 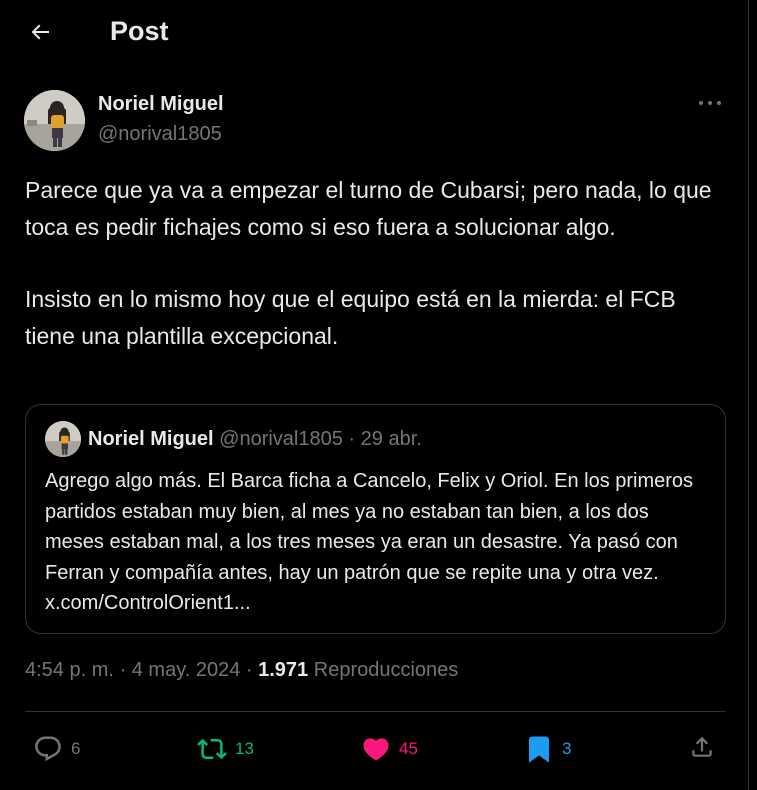 I want to click on reply-button: 6, so click(x=56, y=749).